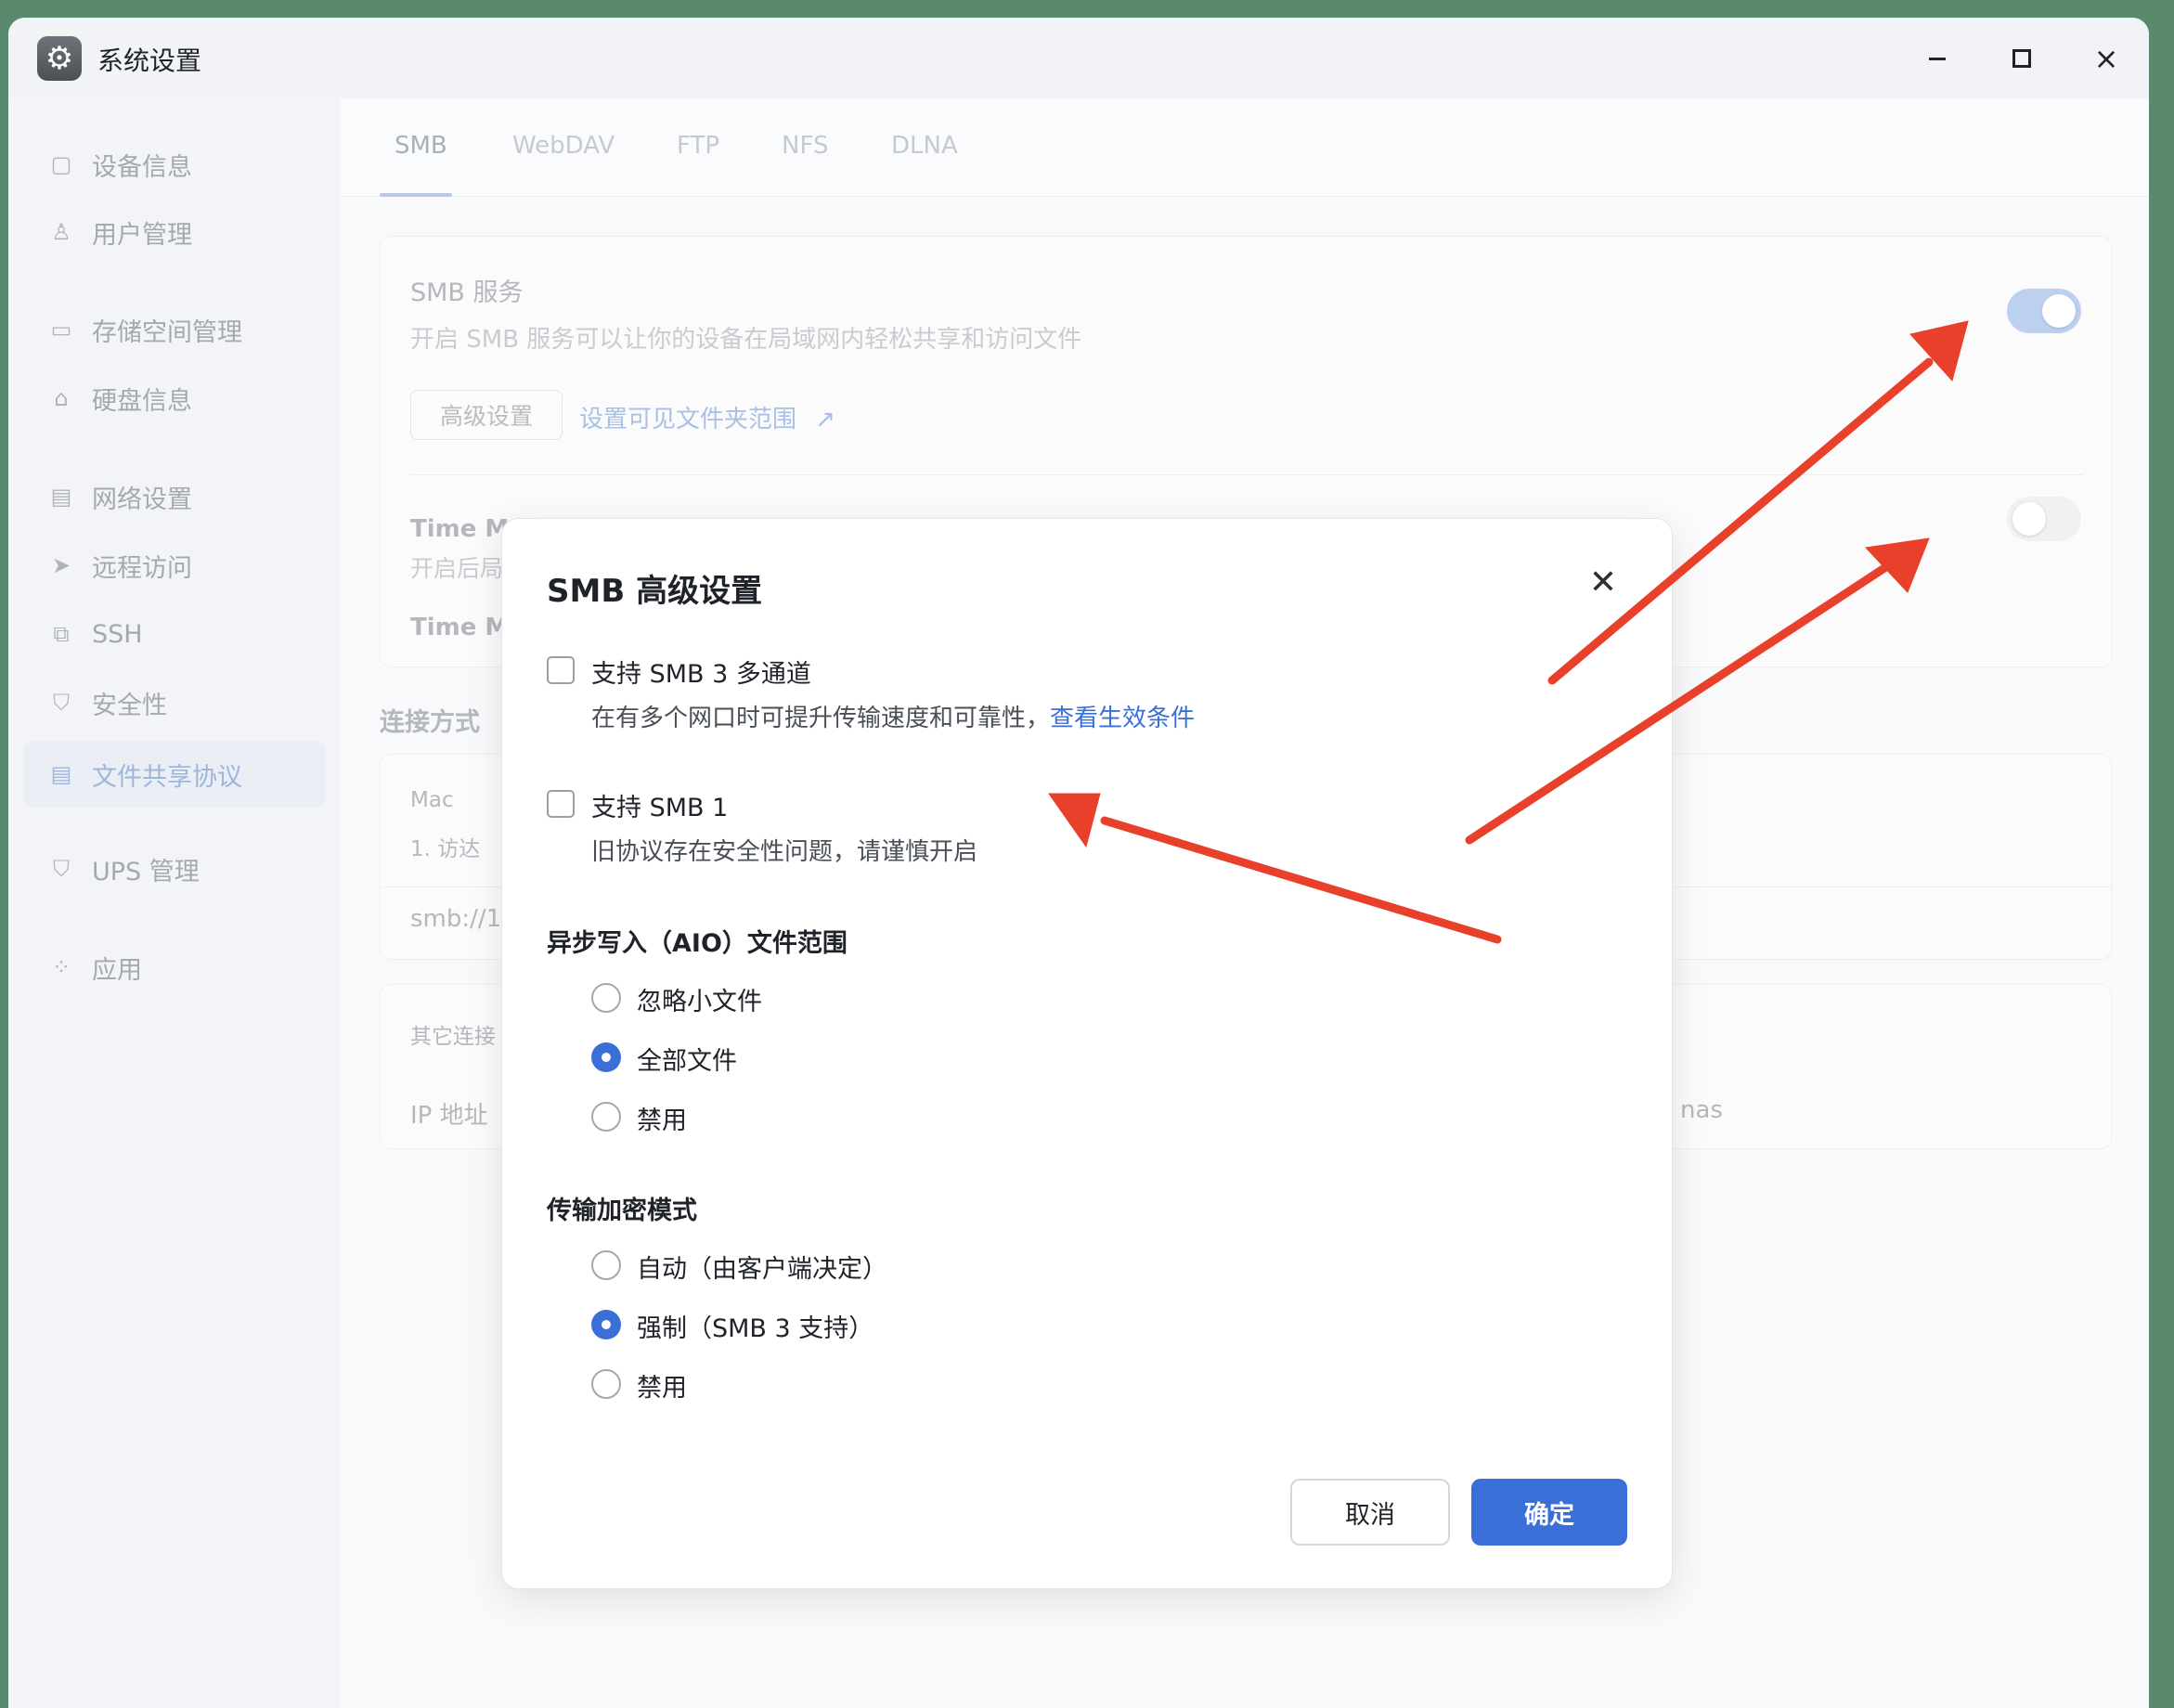 This screenshot has height=1708, width=2174. What do you see at coordinates (62, 634) in the screenshot?
I see `ssh-icon: ⧉` at bounding box center [62, 634].